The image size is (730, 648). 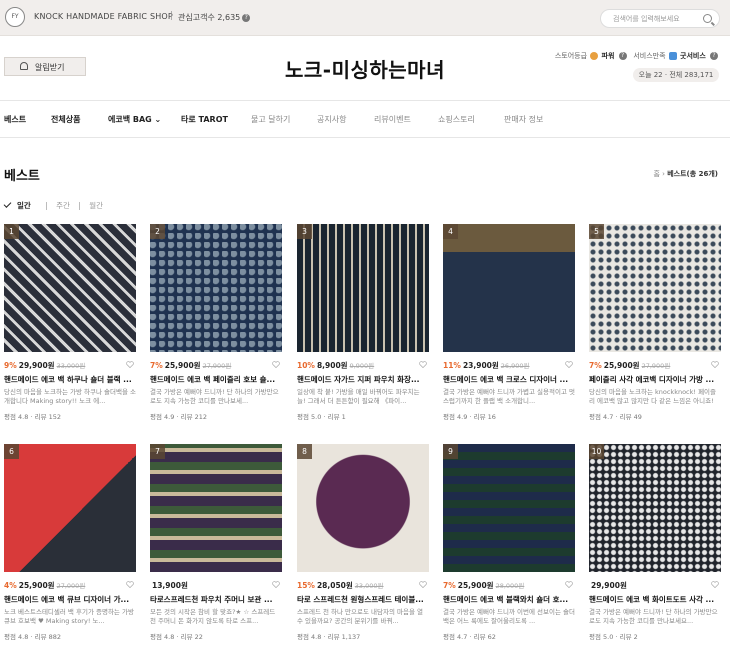 What do you see at coordinates (246, 17) in the screenshot?
I see `help-icon: ?` at bounding box center [246, 17].